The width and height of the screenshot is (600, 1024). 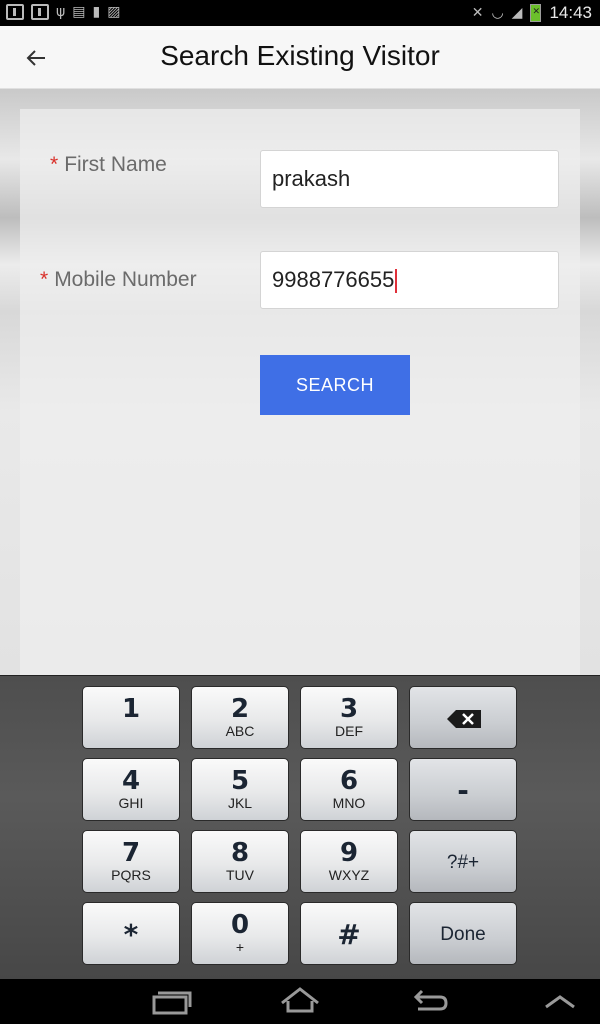 What do you see at coordinates (96, 12) in the screenshot?
I see `sd-card-icon: ▮` at bounding box center [96, 12].